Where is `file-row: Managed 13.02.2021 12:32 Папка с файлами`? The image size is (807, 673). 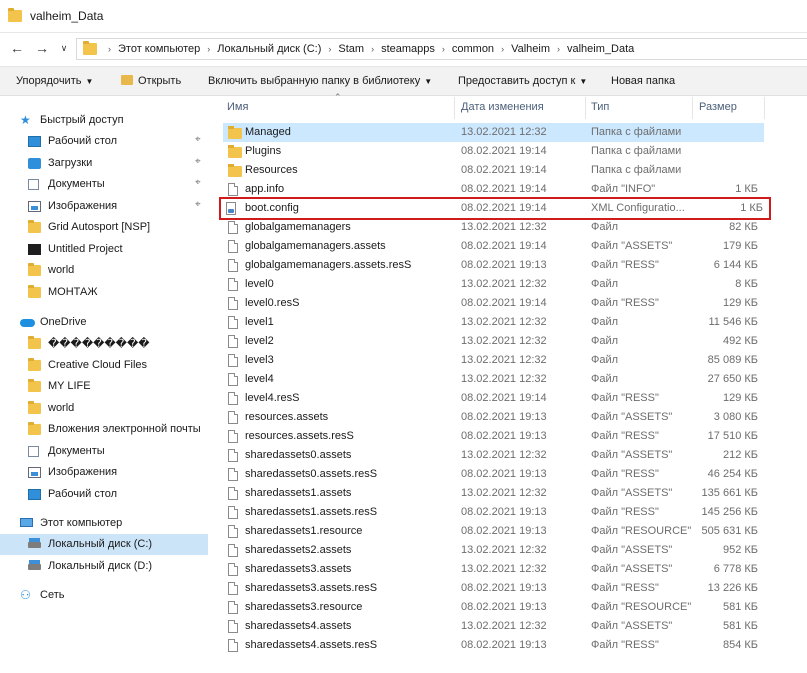 file-row: Managed 13.02.2021 12:32 Папка с файлами is located at coordinates (493, 132).